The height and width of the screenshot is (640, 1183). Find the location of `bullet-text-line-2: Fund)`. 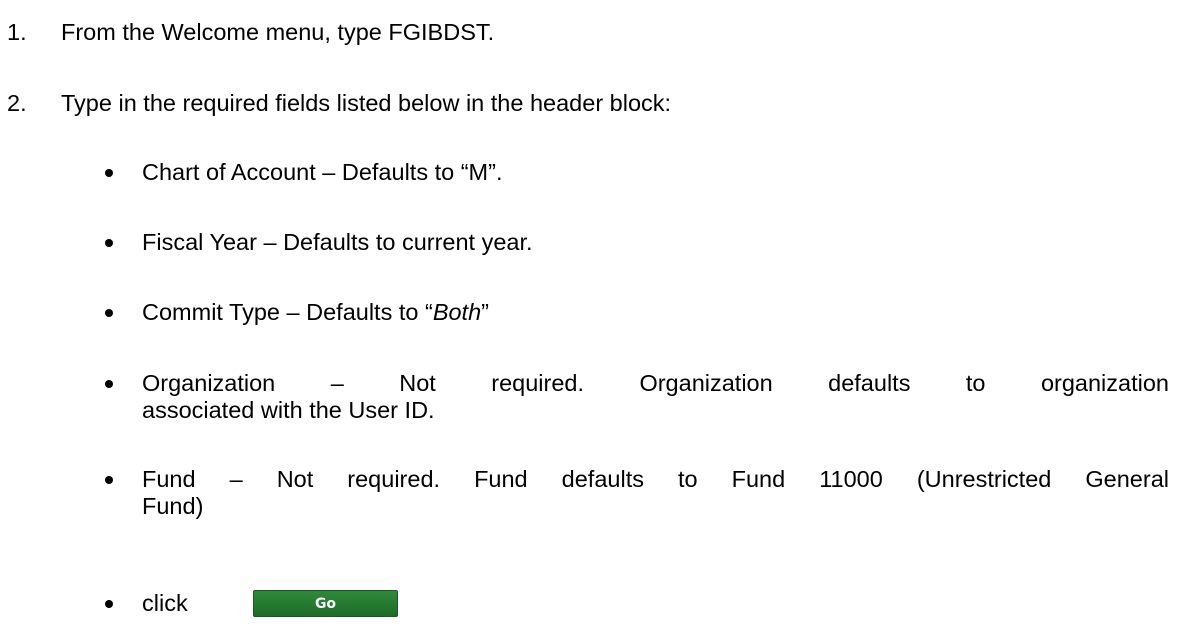

bullet-text-line-2: Fund) is located at coordinates (173, 506).